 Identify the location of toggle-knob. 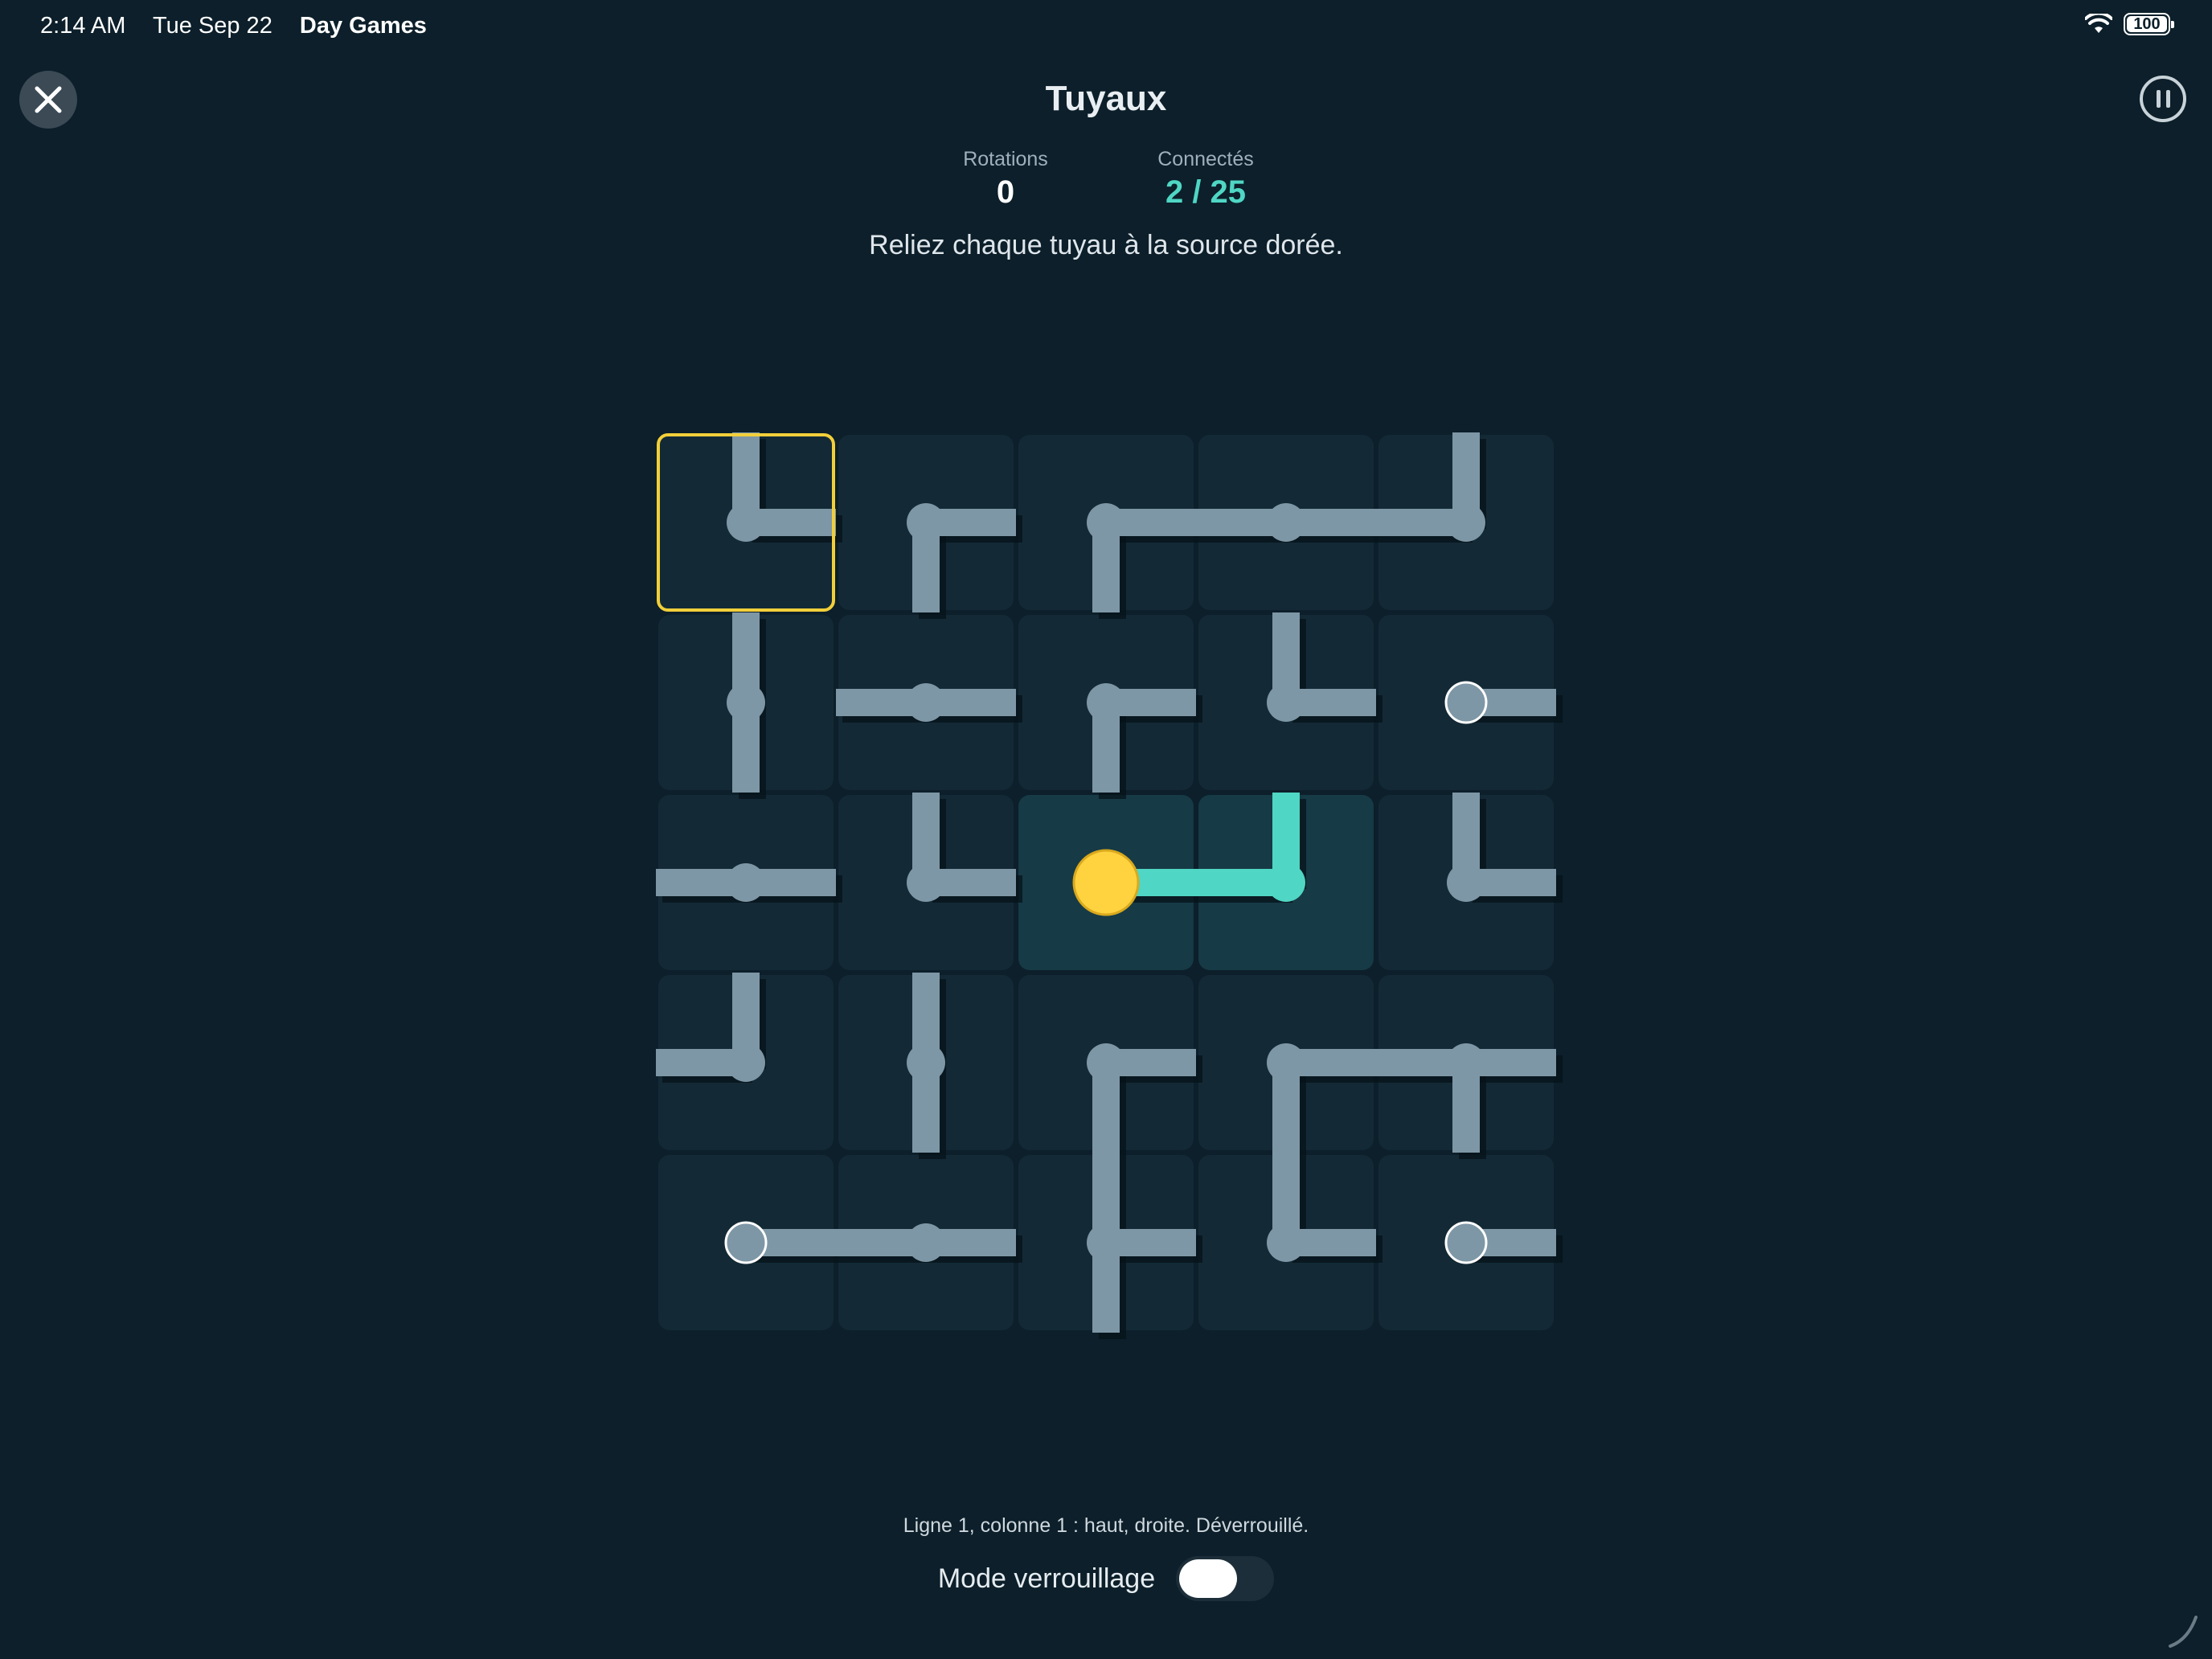
(1208, 1578).